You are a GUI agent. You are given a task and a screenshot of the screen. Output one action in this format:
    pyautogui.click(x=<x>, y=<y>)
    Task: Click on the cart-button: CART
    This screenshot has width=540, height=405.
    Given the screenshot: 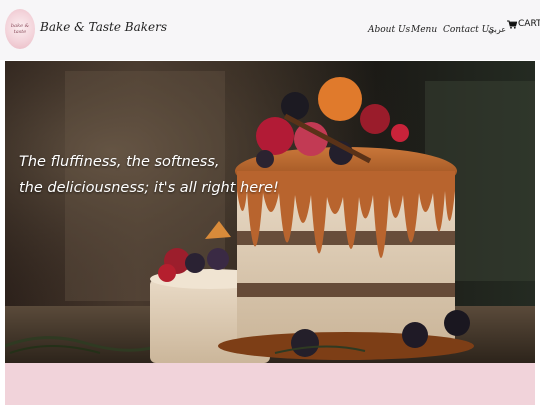 What is the action you would take?
    pyautogui.click(x=523, y=24)
    